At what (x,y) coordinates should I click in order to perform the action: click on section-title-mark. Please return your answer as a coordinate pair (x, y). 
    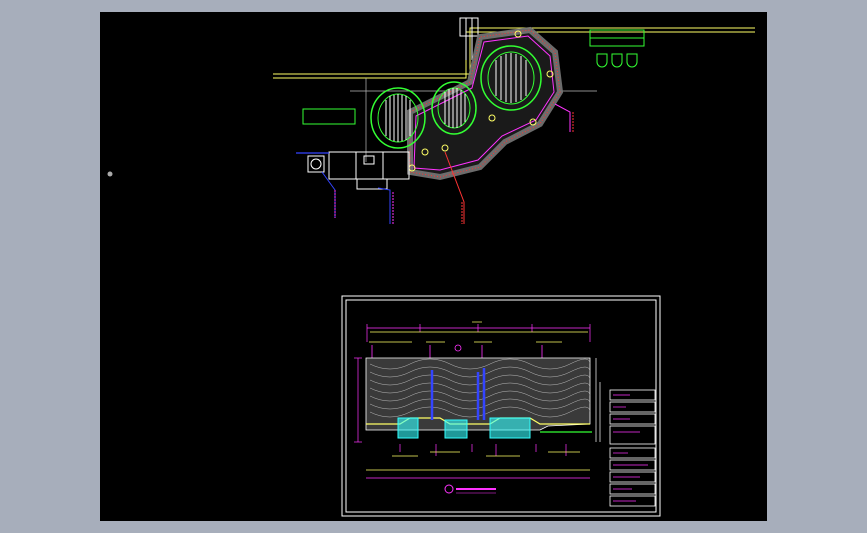
    Looking at the image, I should click on (470, 489).